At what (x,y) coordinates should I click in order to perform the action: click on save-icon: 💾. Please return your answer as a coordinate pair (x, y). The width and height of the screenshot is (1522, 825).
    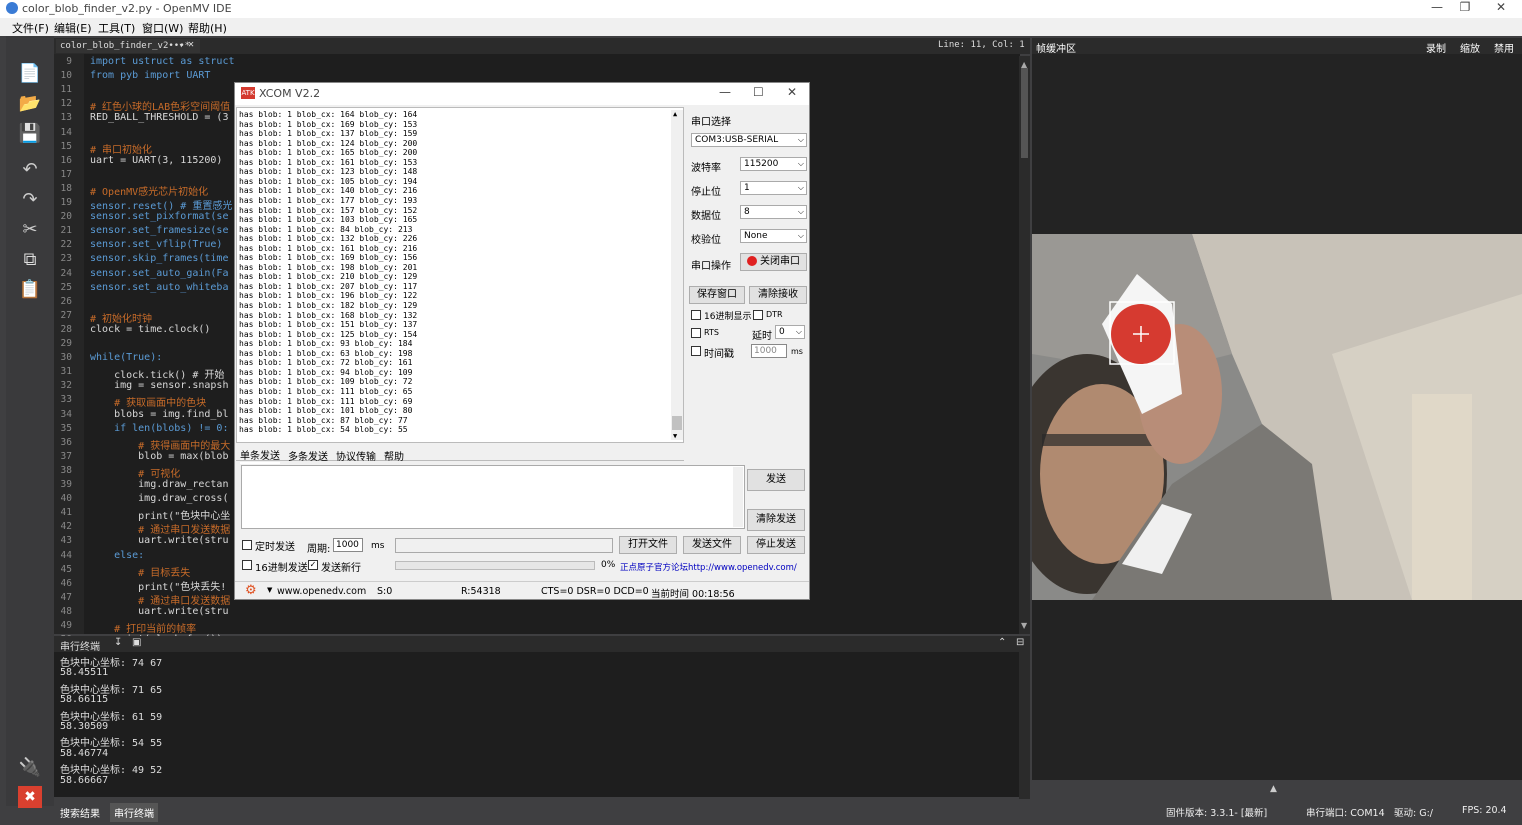
    Looking at the image, I should click on (30, 133).